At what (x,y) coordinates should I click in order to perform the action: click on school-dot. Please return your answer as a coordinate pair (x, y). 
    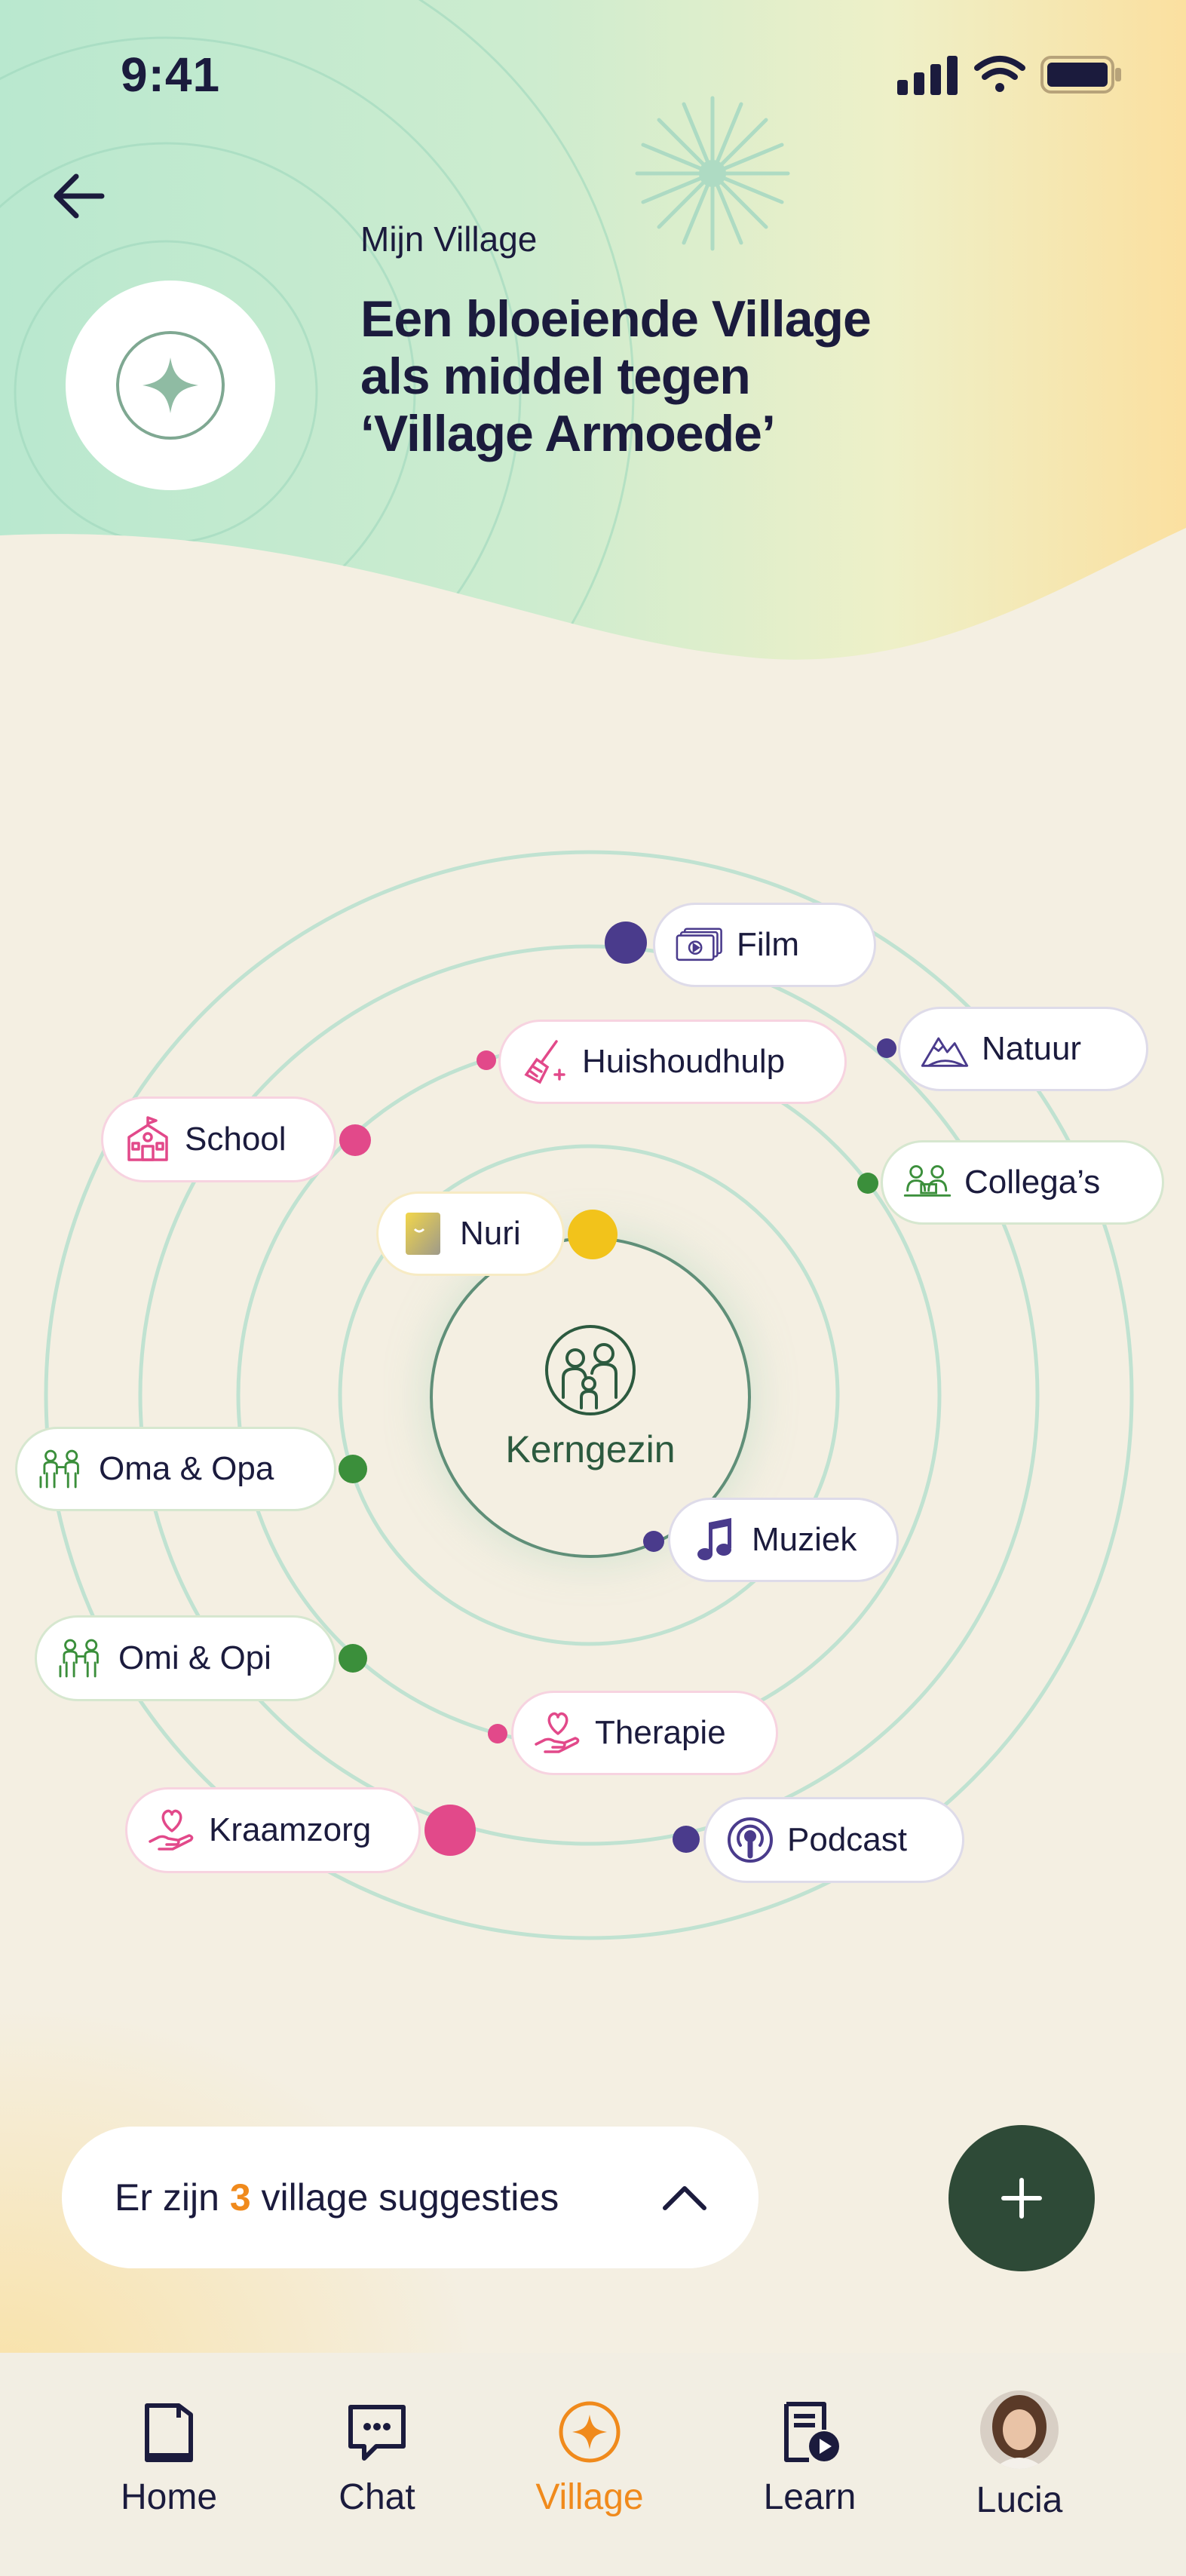
    Looking at the image, I should click on (355, 1140).